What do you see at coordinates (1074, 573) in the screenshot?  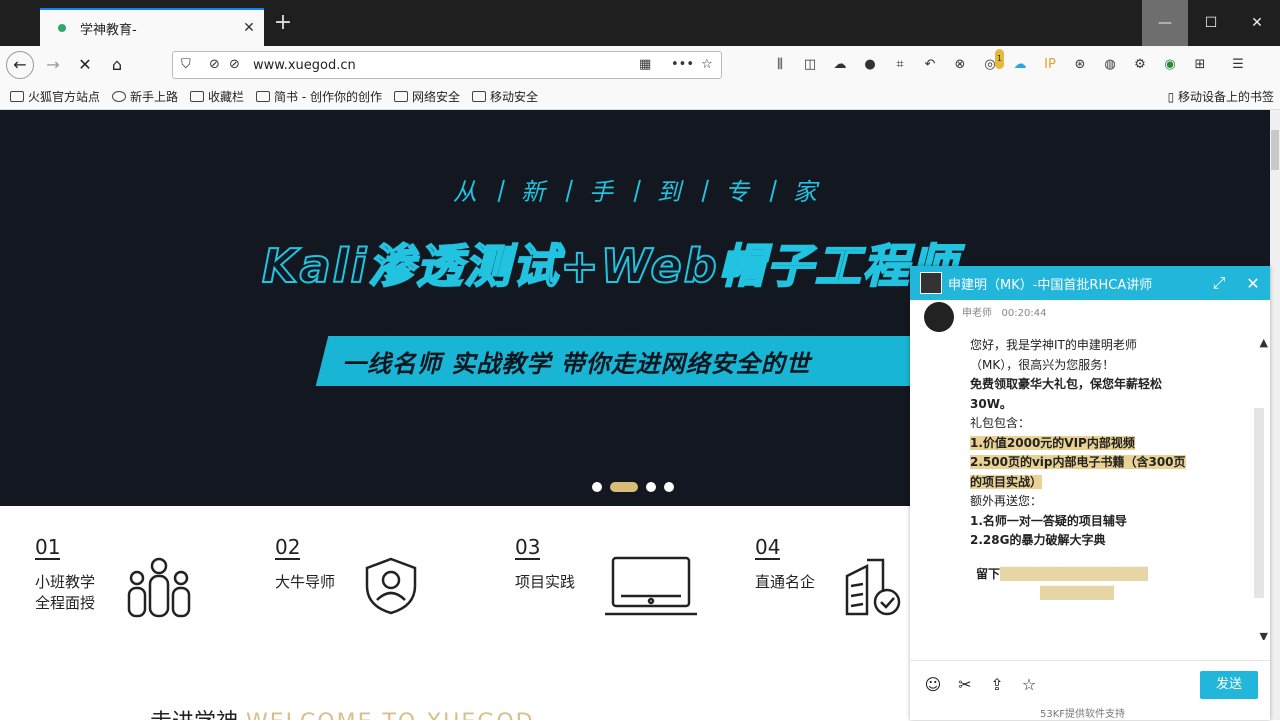 I see `blurred-text: ████████████████` at bounding box center [1074, 573].